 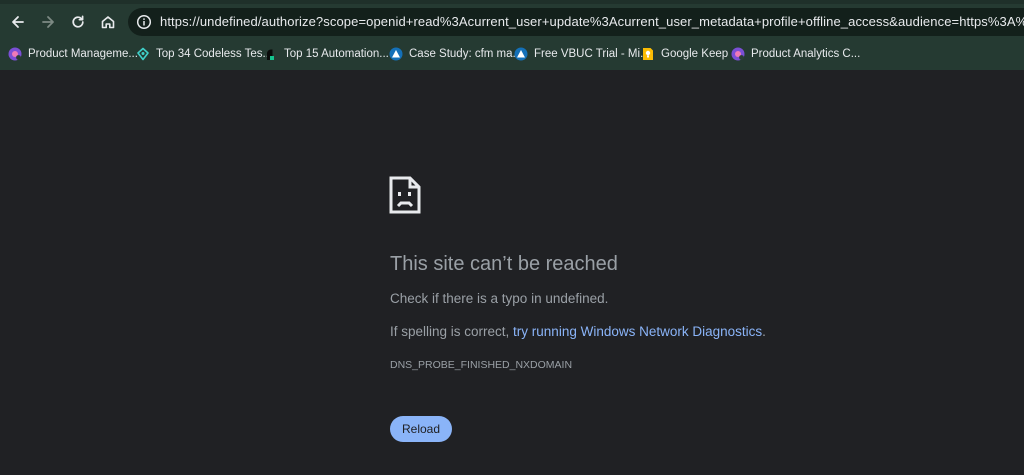 I want to click on diagnostics-prefix: If spelling is correct,, so click(x=452, y=331).